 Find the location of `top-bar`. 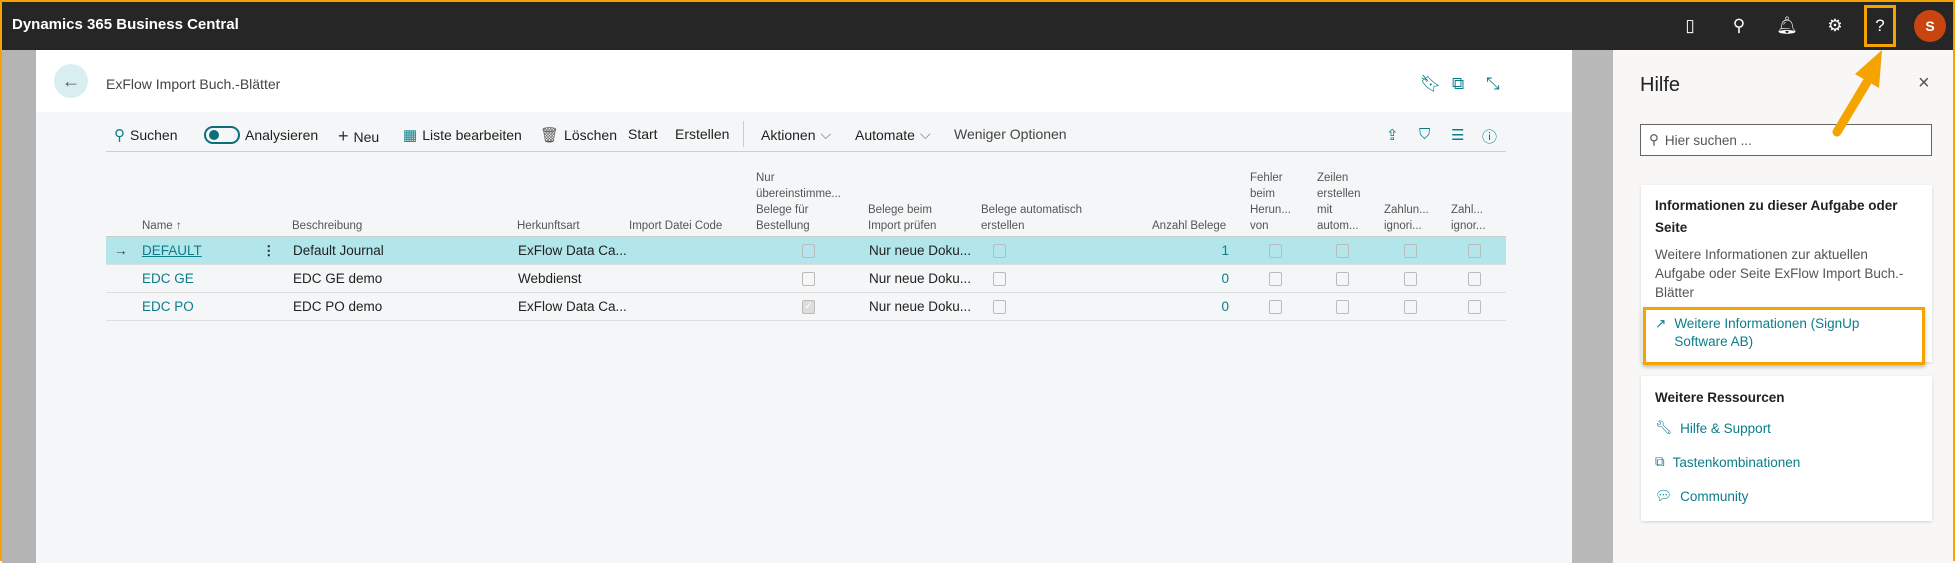

top-bar is located at coordinates (977, 26).